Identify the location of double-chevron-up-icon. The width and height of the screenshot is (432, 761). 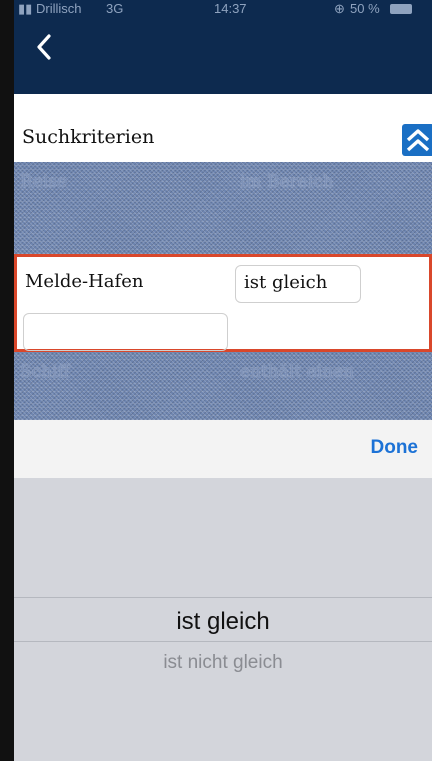
(418, 140).